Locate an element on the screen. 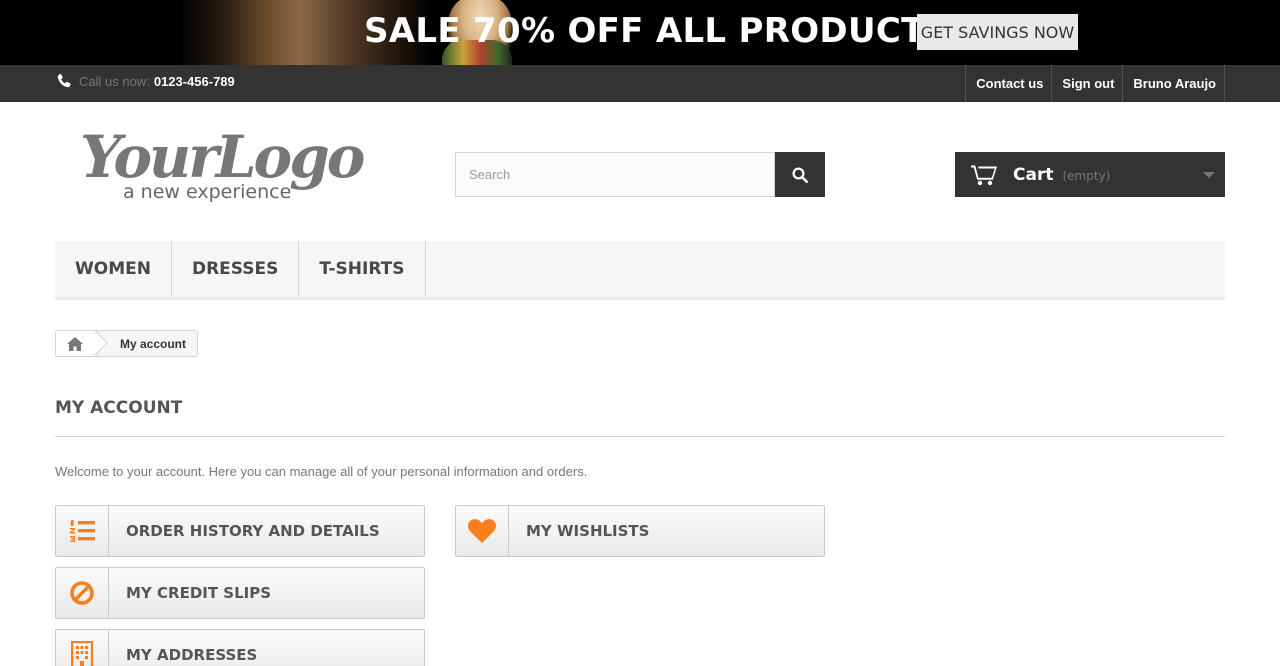 The width and height of the screenshot is (1280, 666). my-wishlists-label: MY WISHLISTS is located at coordinates (588, 531).